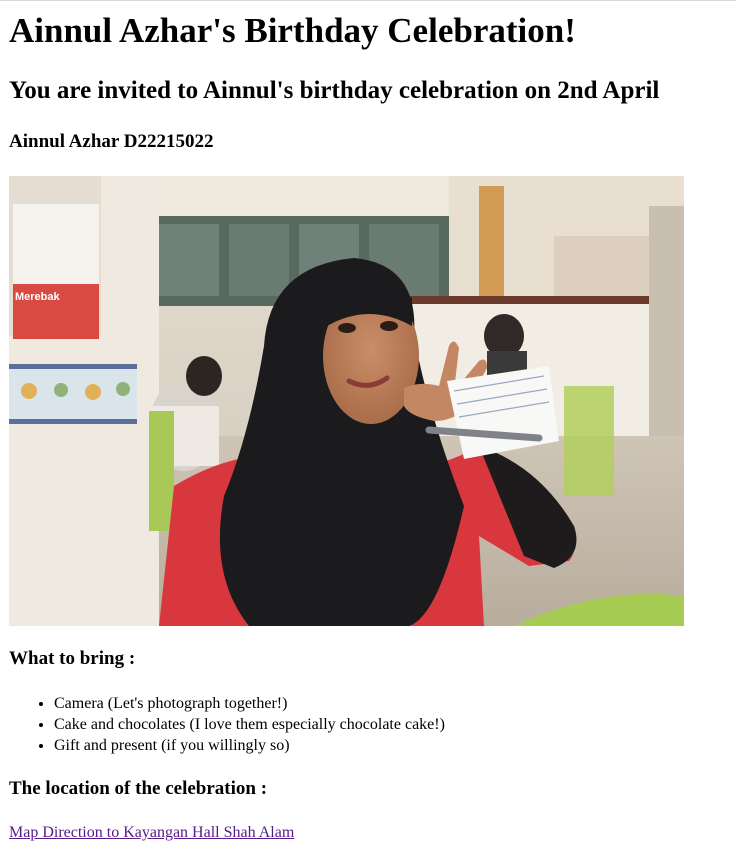  What do you see at coordinates (368, 0) in the screenshot?
I see `window-top-border` at bounding box center [368, 0].